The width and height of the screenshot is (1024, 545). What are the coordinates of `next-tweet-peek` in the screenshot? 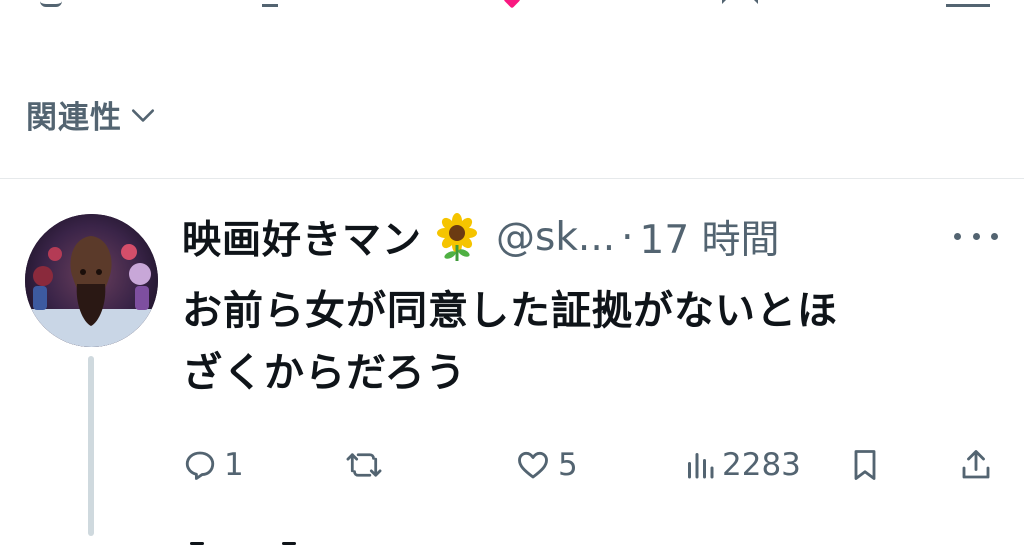 It's located at (245, 541).